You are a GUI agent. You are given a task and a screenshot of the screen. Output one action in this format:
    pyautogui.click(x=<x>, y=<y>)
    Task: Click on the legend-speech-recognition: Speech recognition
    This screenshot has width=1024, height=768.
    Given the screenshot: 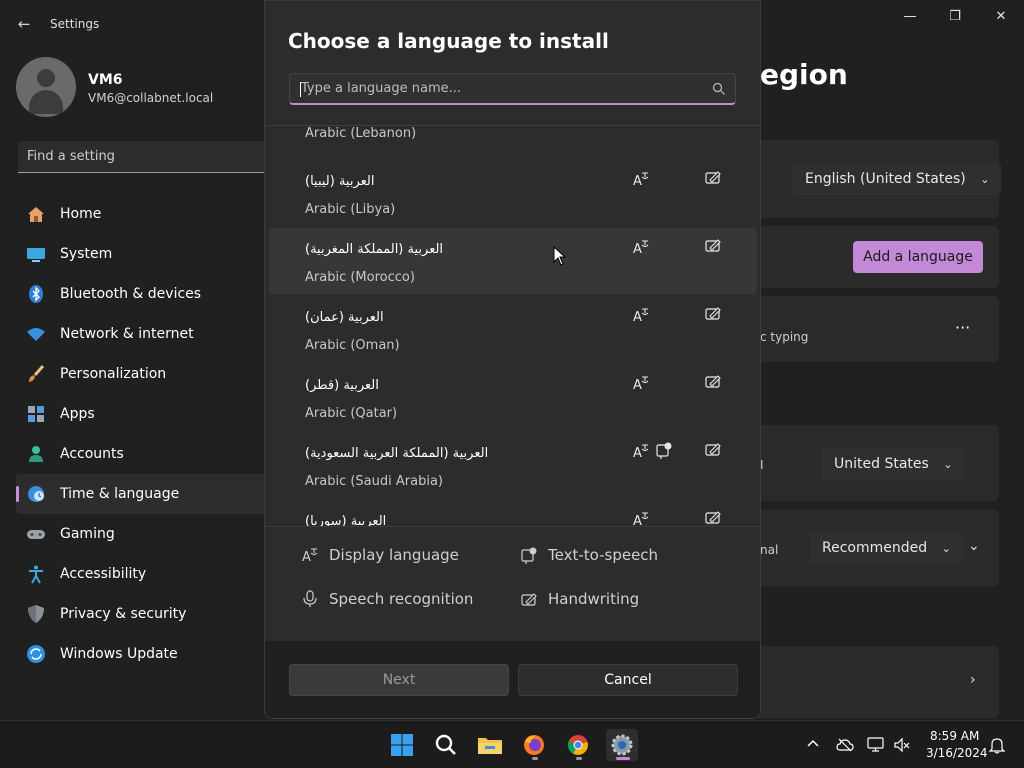 What is the action you would take?
    pyautogui.click(x=387, y=599)
    